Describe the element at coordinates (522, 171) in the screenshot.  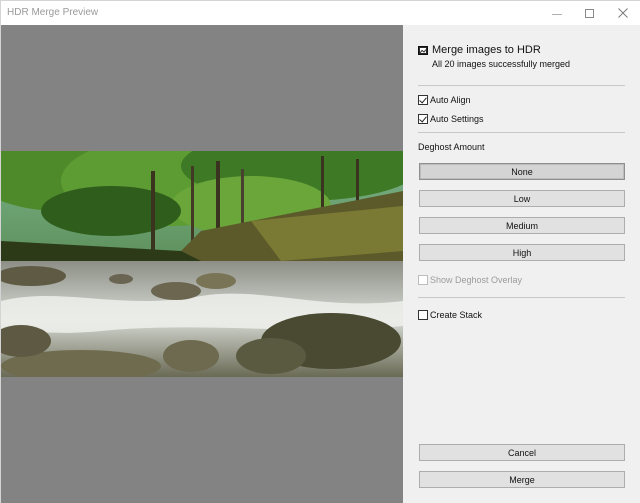
I see `deghost-none-button: None` at that location.